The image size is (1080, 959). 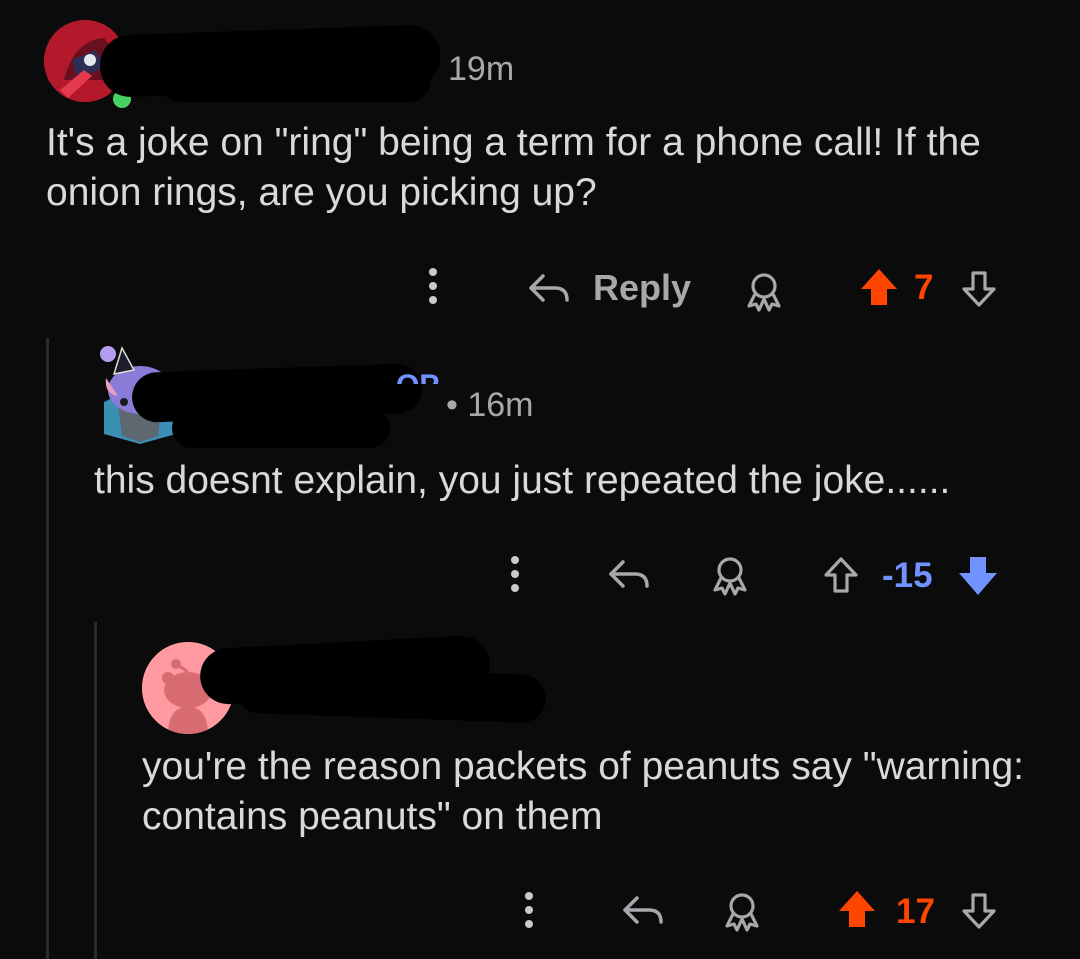 What do you see at coordinates (490, 405) in the screenshot?
I see `timestamp: • 16m` at bounding box center [490, 405].